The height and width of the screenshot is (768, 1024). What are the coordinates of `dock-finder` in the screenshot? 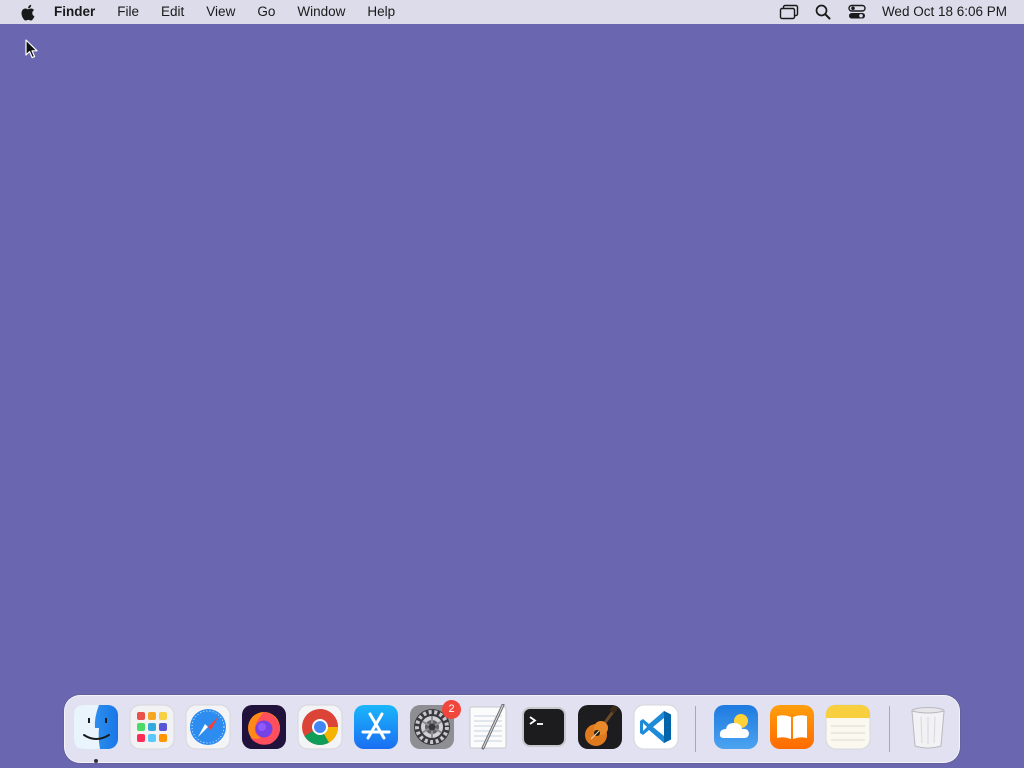 It's located at (96, 733).